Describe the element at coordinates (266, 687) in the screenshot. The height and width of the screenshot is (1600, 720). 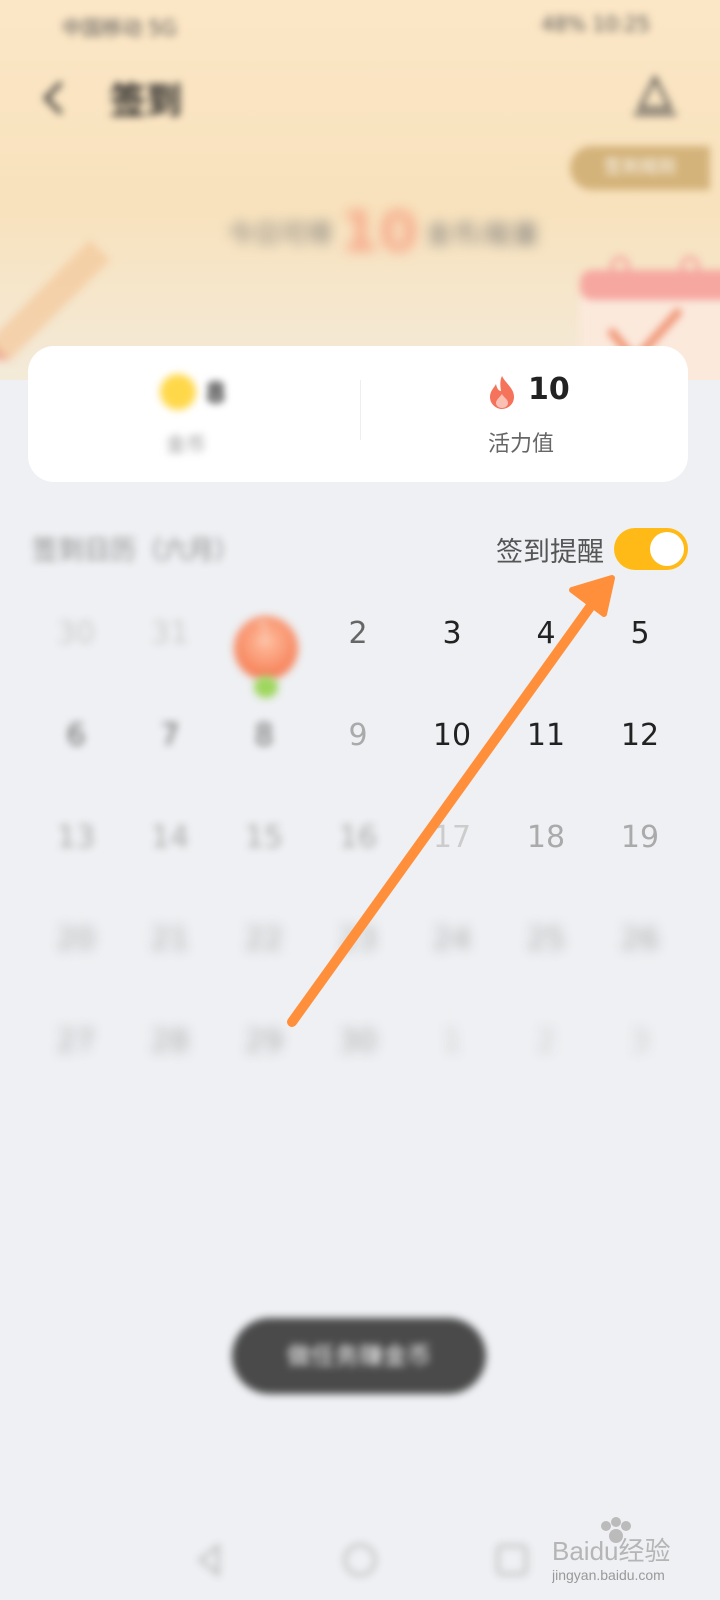
I see `checked-dot-icon` at that location.